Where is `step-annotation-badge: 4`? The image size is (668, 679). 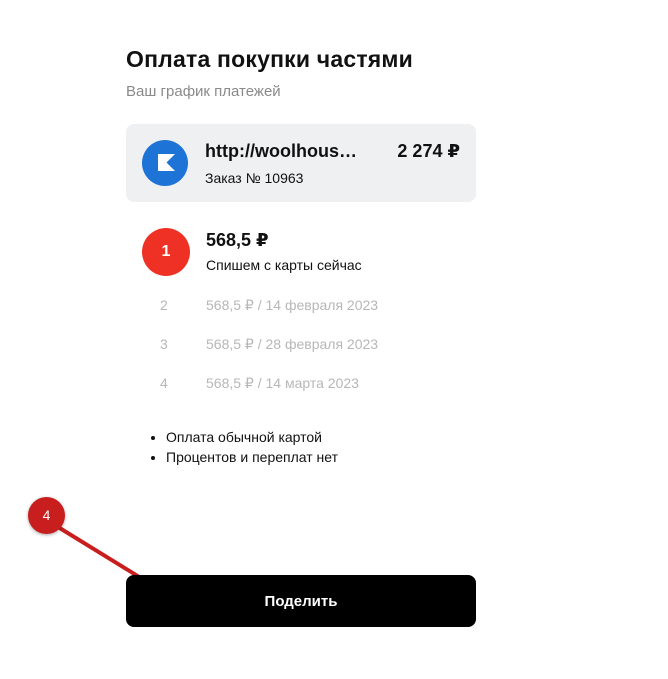 step-annotation-badge: 4 is located at coordinates (46, 515).